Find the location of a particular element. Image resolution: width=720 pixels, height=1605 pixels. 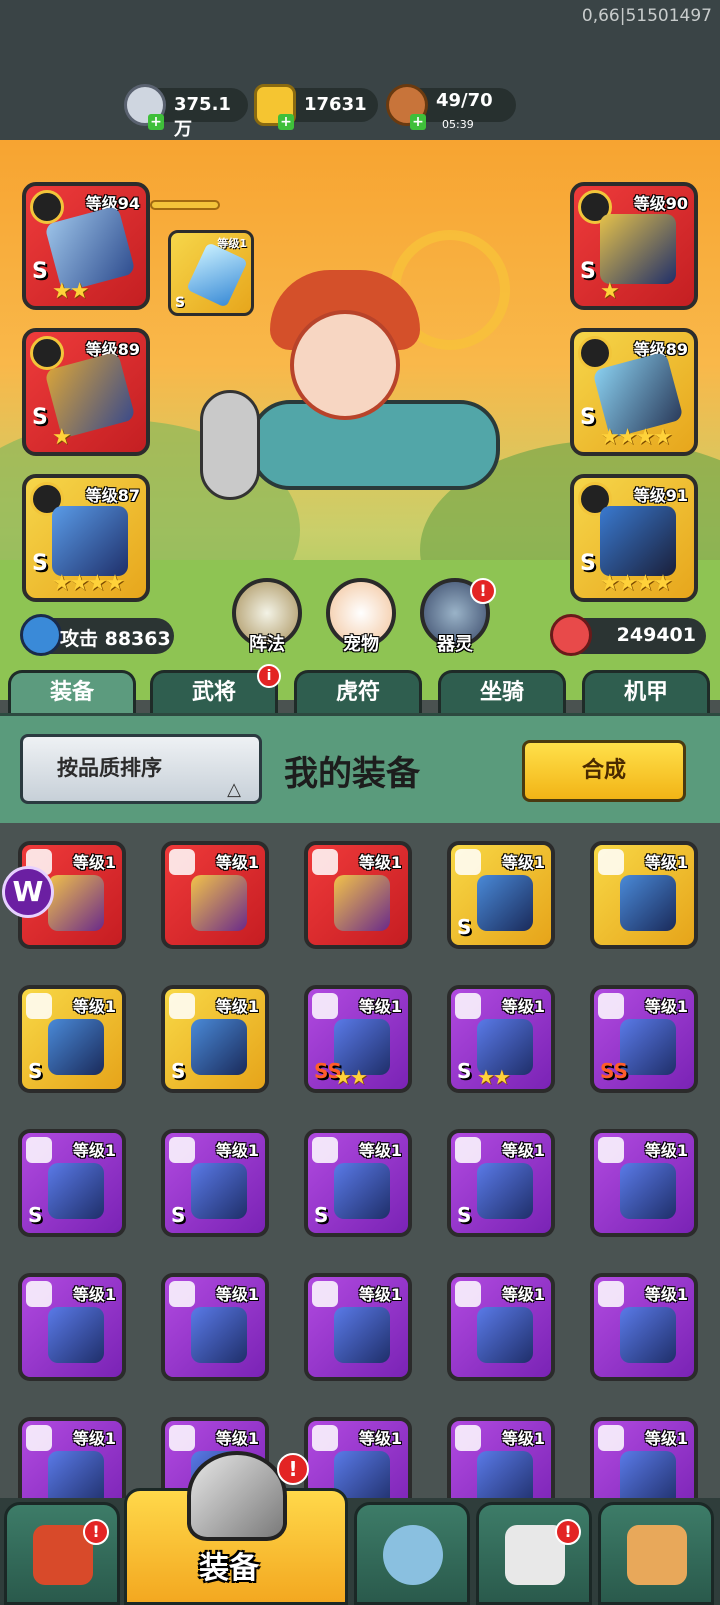

stamina-timer: 05:39 is located at coordinates (458, 124).